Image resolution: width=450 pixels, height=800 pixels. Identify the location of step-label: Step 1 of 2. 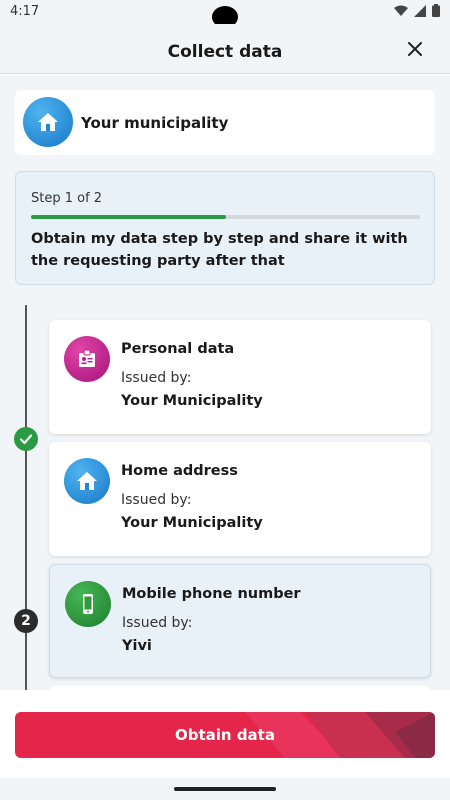
(67, 198).